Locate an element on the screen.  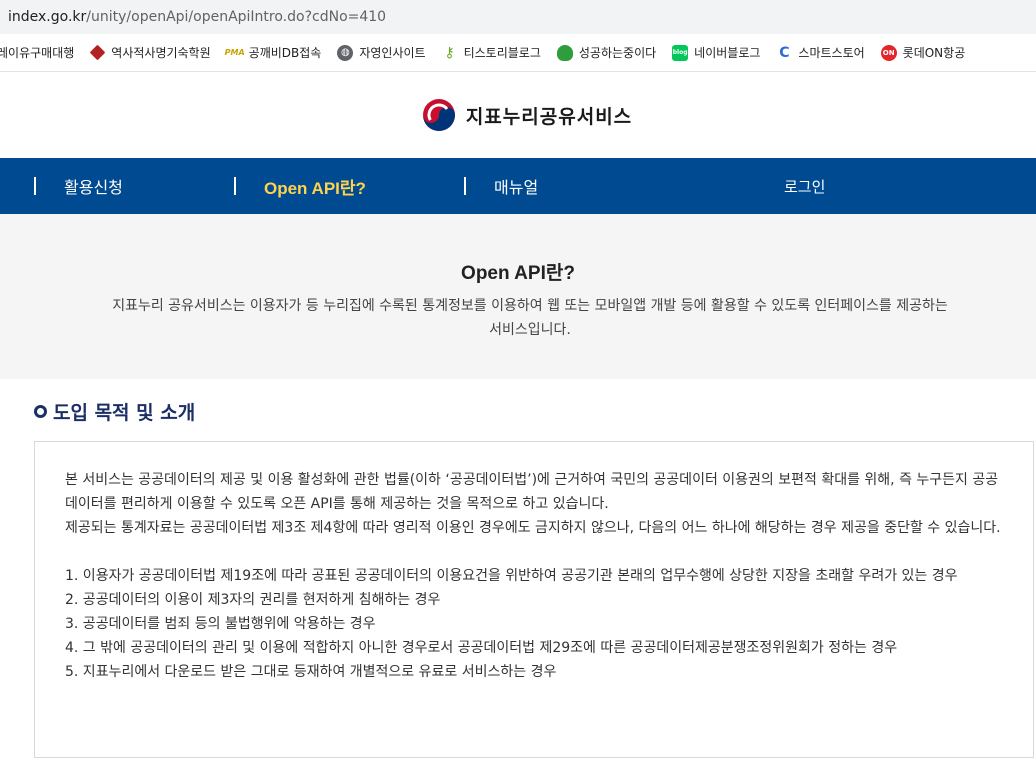
login-link: 로그인 is located at coordinates (804, 186).